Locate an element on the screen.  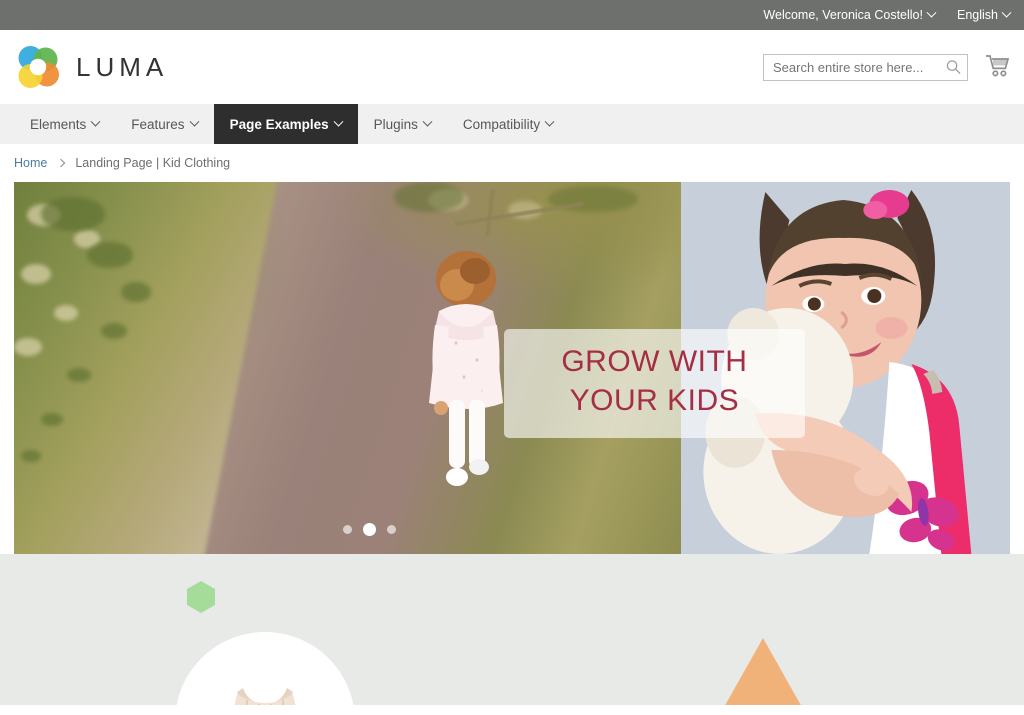
triangle-shape-icon is located at coordinates (763, 671).